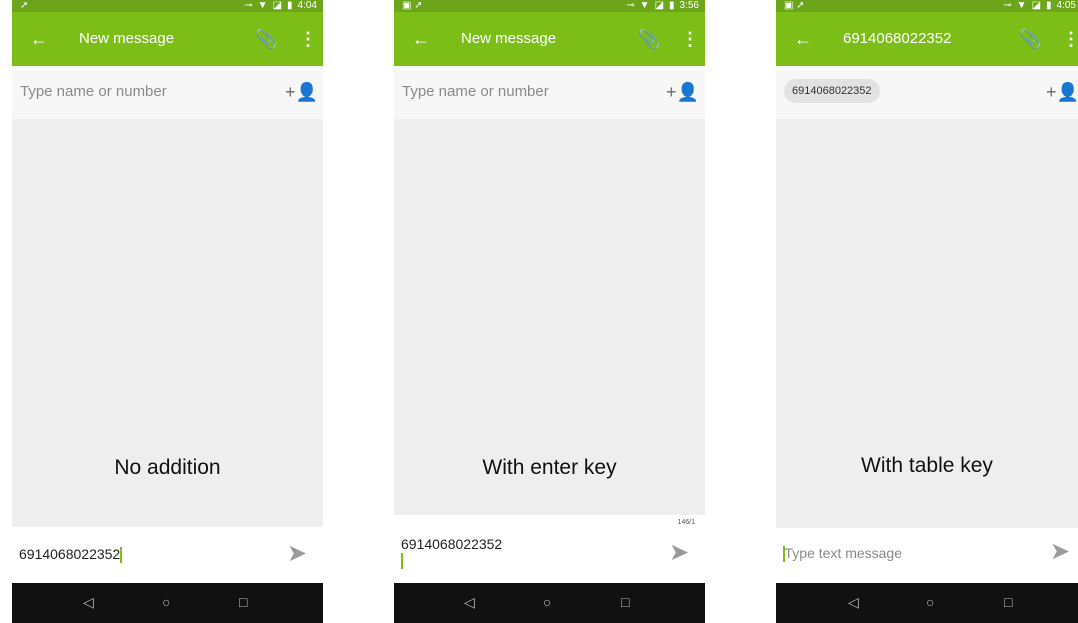  What do you see at coordinates (927, 465) in the screenshot?
I see `caption: With table key` at bounding box center [927, 465].